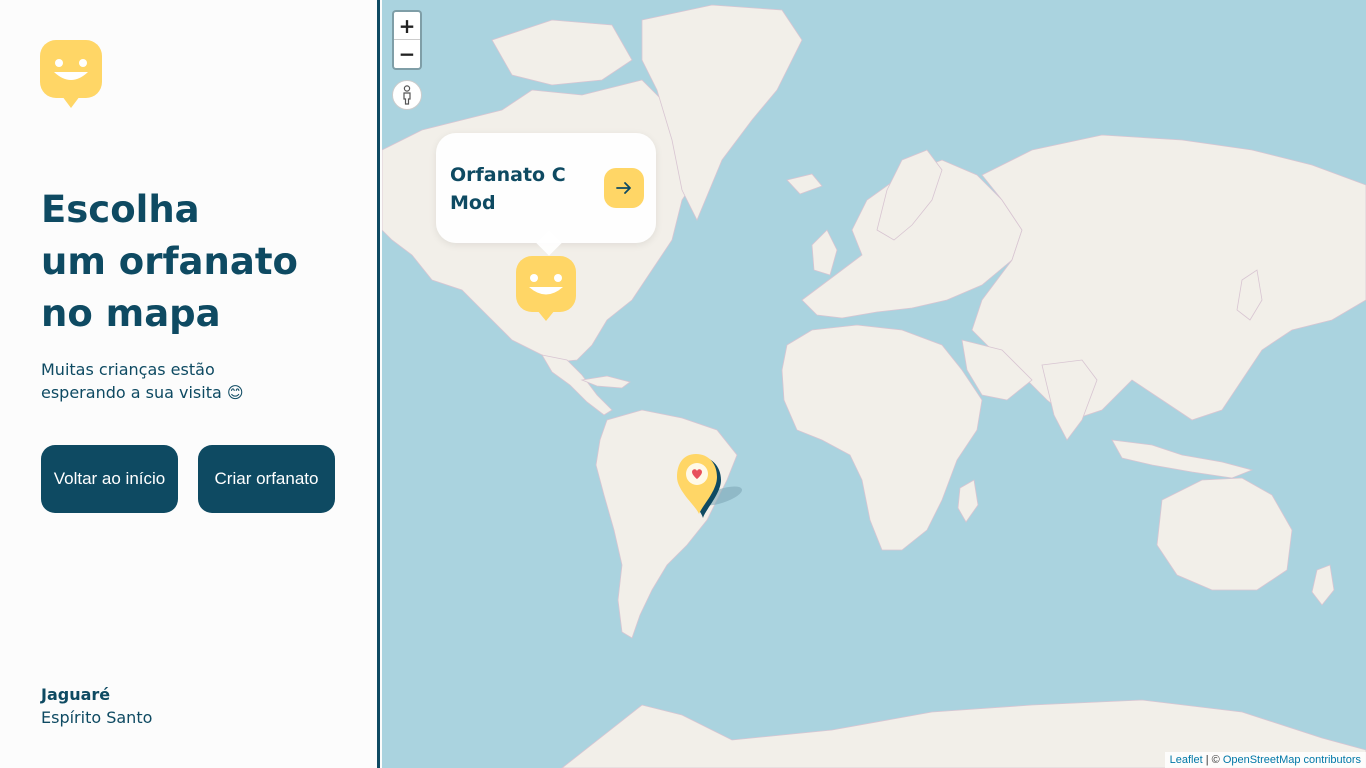 The image size is (1366, 768). What do you see at coordinates (546, 289) in the screenshot?
I see `orphanage-marker-icon` at bounding box center [546, 289].